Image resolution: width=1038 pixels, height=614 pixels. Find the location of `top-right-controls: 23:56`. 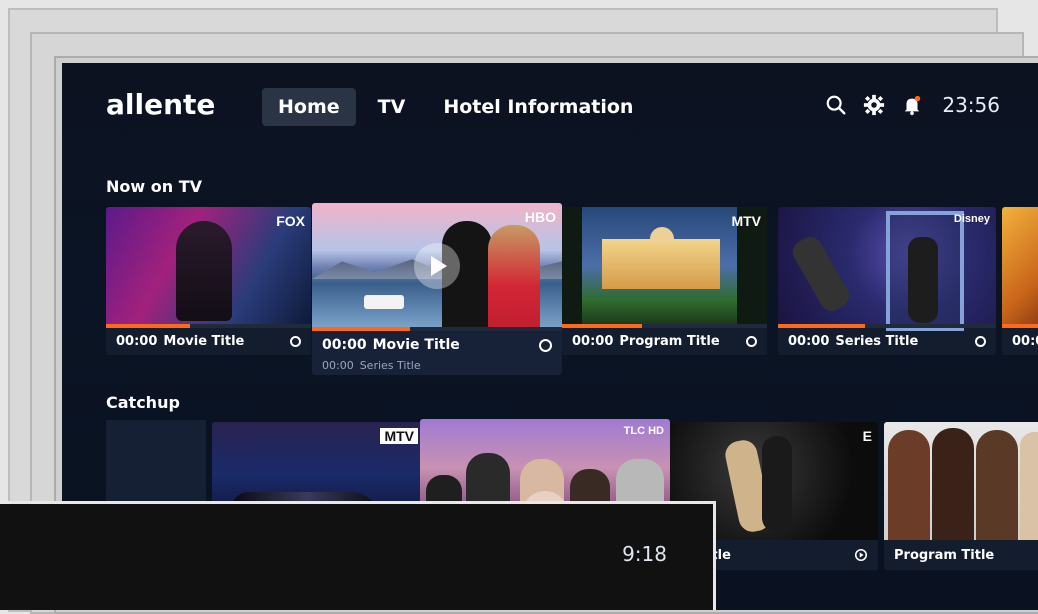

top-right-controls: 23:56 is located at coordinates (912, 105).